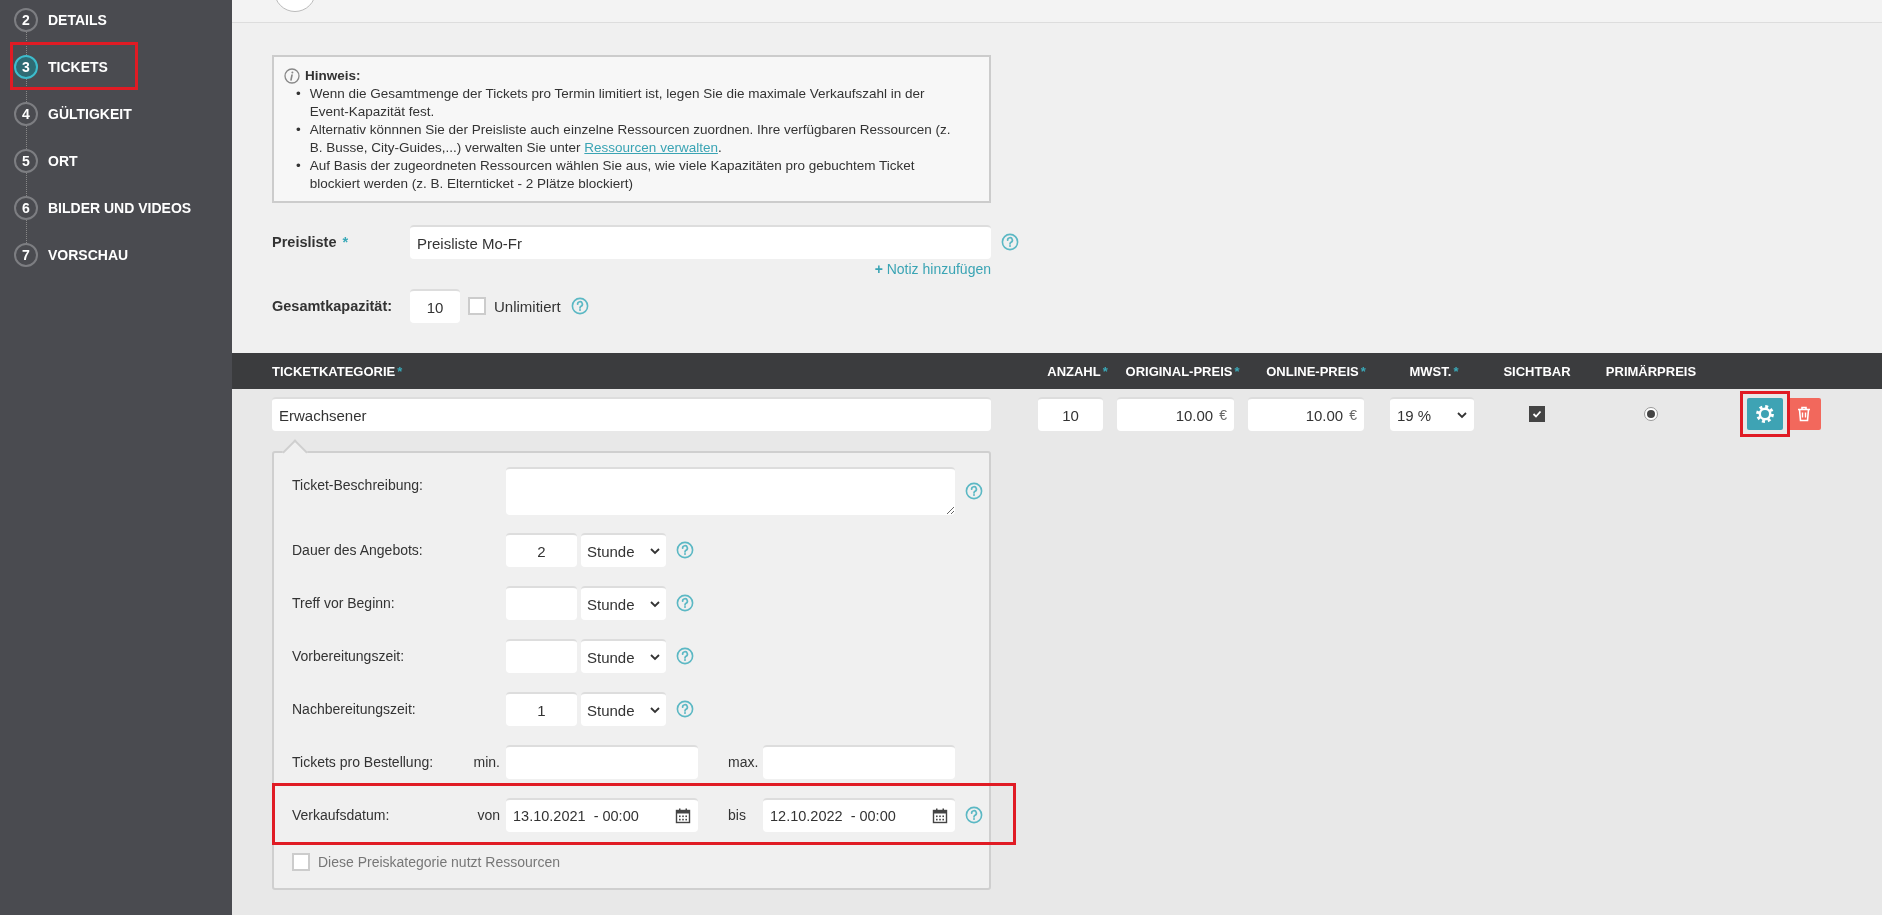 Image resolution: width=1882 pixels, height=915 pixels. What do you see at coordinates (612, 175) in the screenshot?
I see `hint-text: Auf Basis der zugeordneten Ressourcen wählen Sie aus, wie viele Kapazitäten pro gebuchtem Ticket blockiert werden (z. B. Elternticket - 2 Plätze blockiert)` at bounding box center [612, 175].